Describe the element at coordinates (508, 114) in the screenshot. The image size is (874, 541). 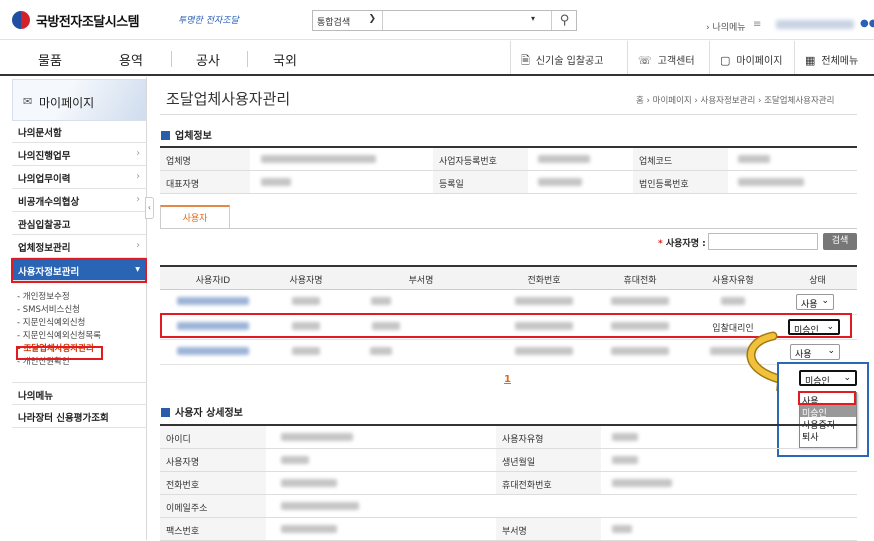
I see `title-divider` at that location.